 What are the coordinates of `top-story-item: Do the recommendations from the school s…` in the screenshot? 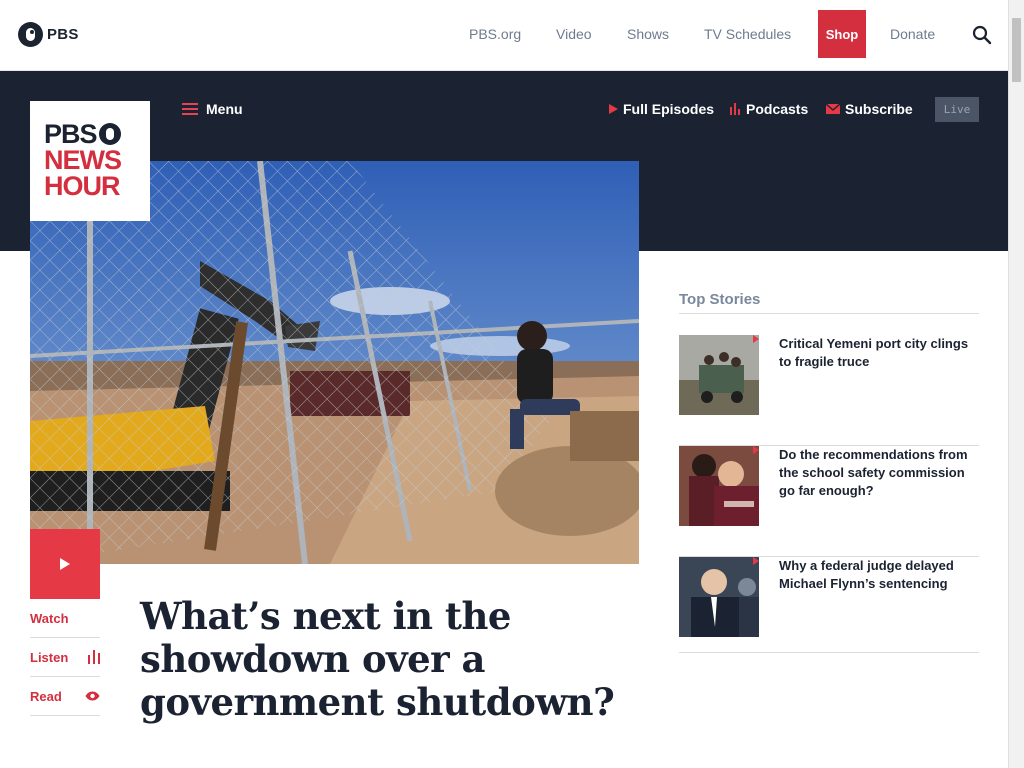 It's located at (829, 501).